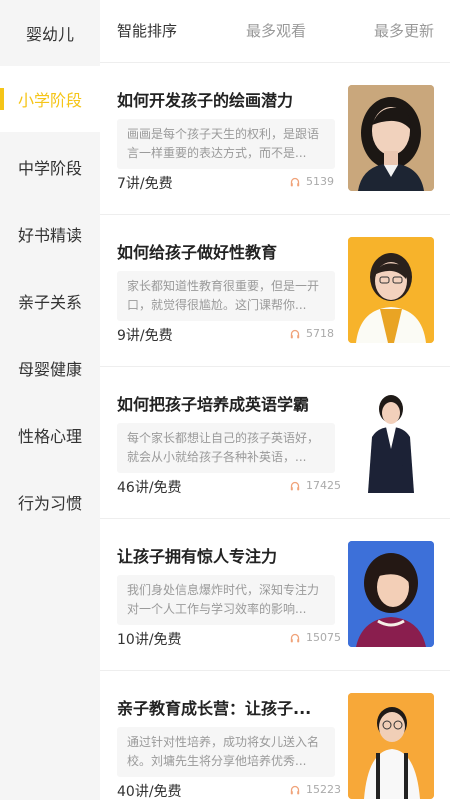 The width and height of the screenshot is (450, 800). I want to click on sidebar-item-label: 性格心理, so click(49, 436).